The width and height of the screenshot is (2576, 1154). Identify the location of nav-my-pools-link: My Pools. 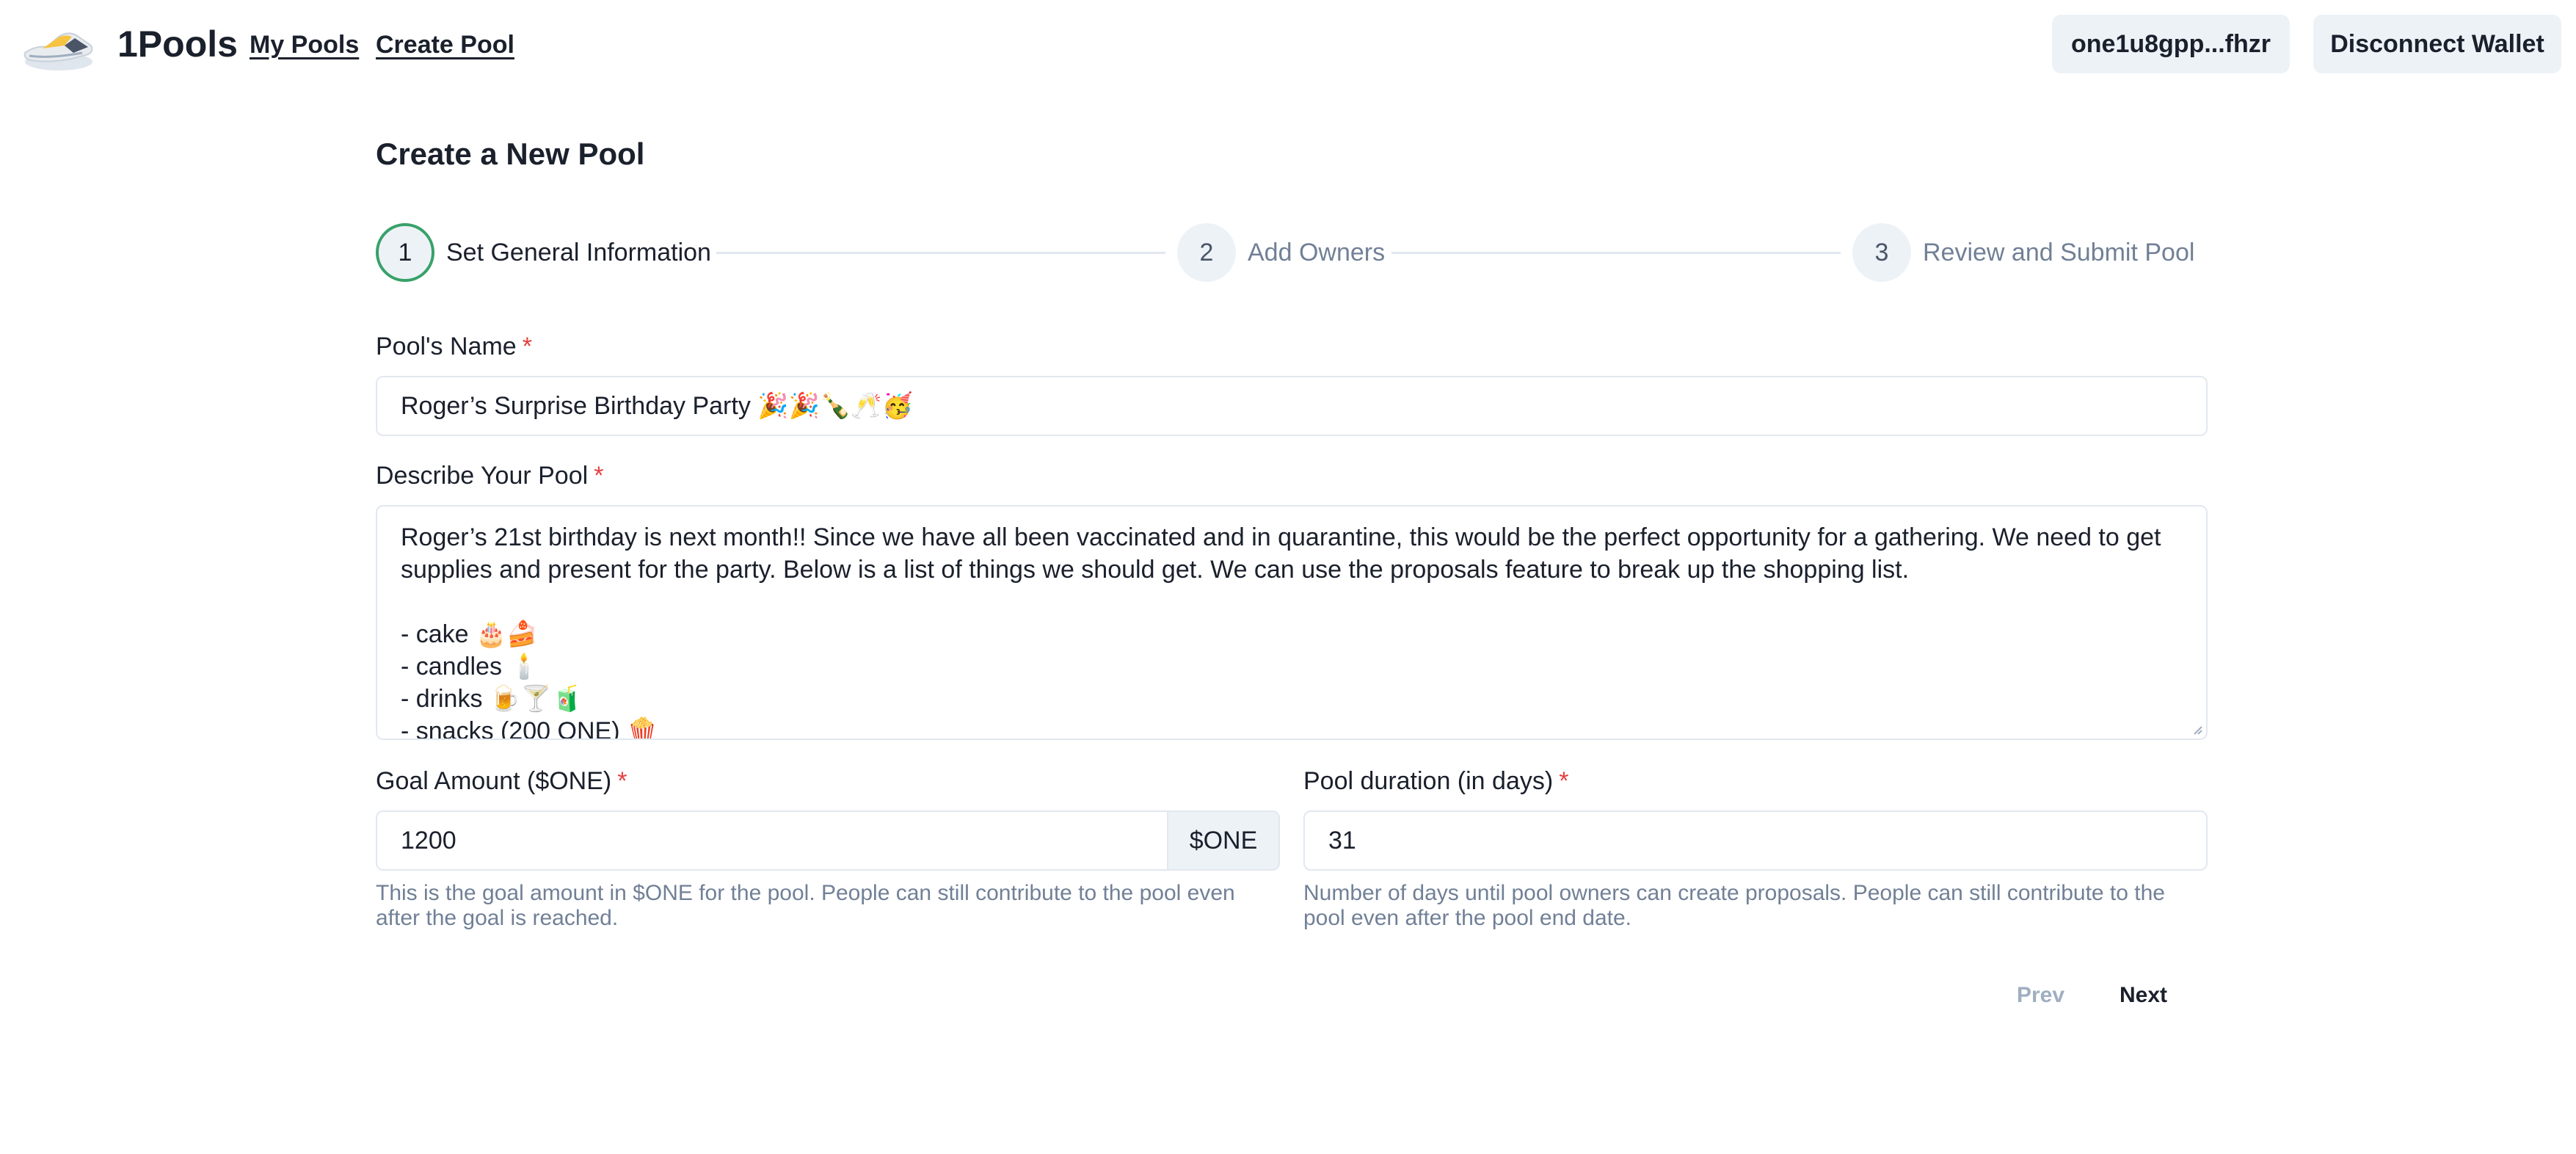
(304, 44).